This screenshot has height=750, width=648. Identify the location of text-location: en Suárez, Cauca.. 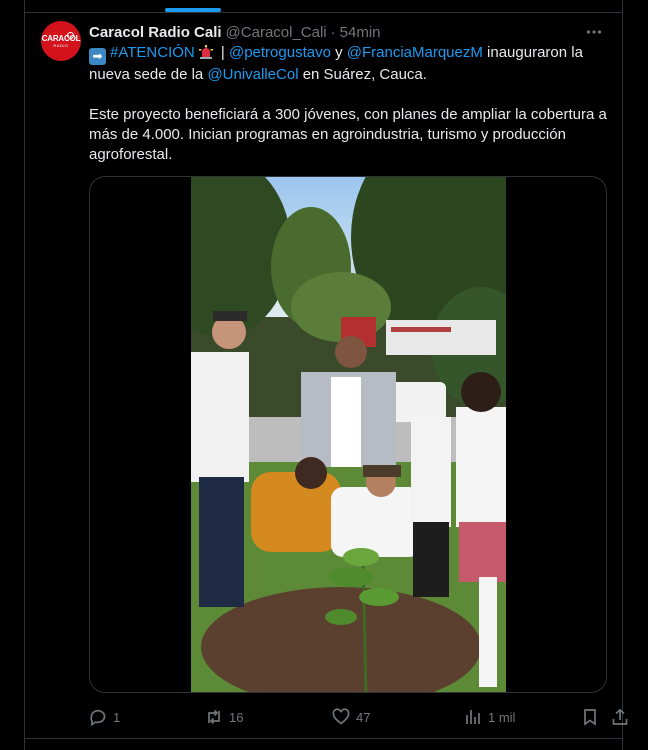
(362, 74).